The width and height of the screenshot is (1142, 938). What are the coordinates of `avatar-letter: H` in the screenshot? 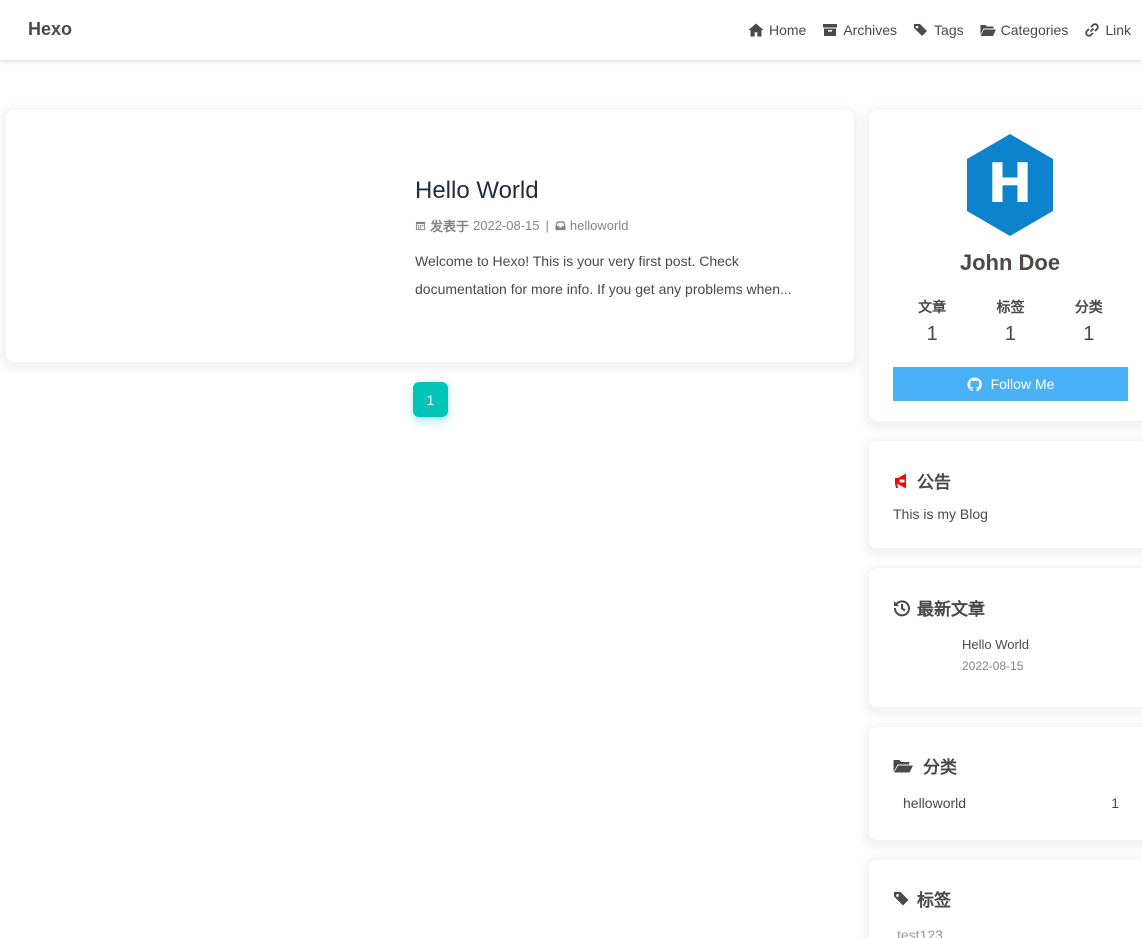 It's located at (1009, 183).